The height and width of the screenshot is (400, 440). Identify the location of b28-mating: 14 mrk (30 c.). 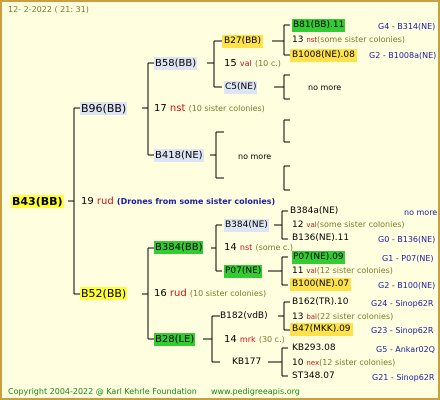
(254, 339).